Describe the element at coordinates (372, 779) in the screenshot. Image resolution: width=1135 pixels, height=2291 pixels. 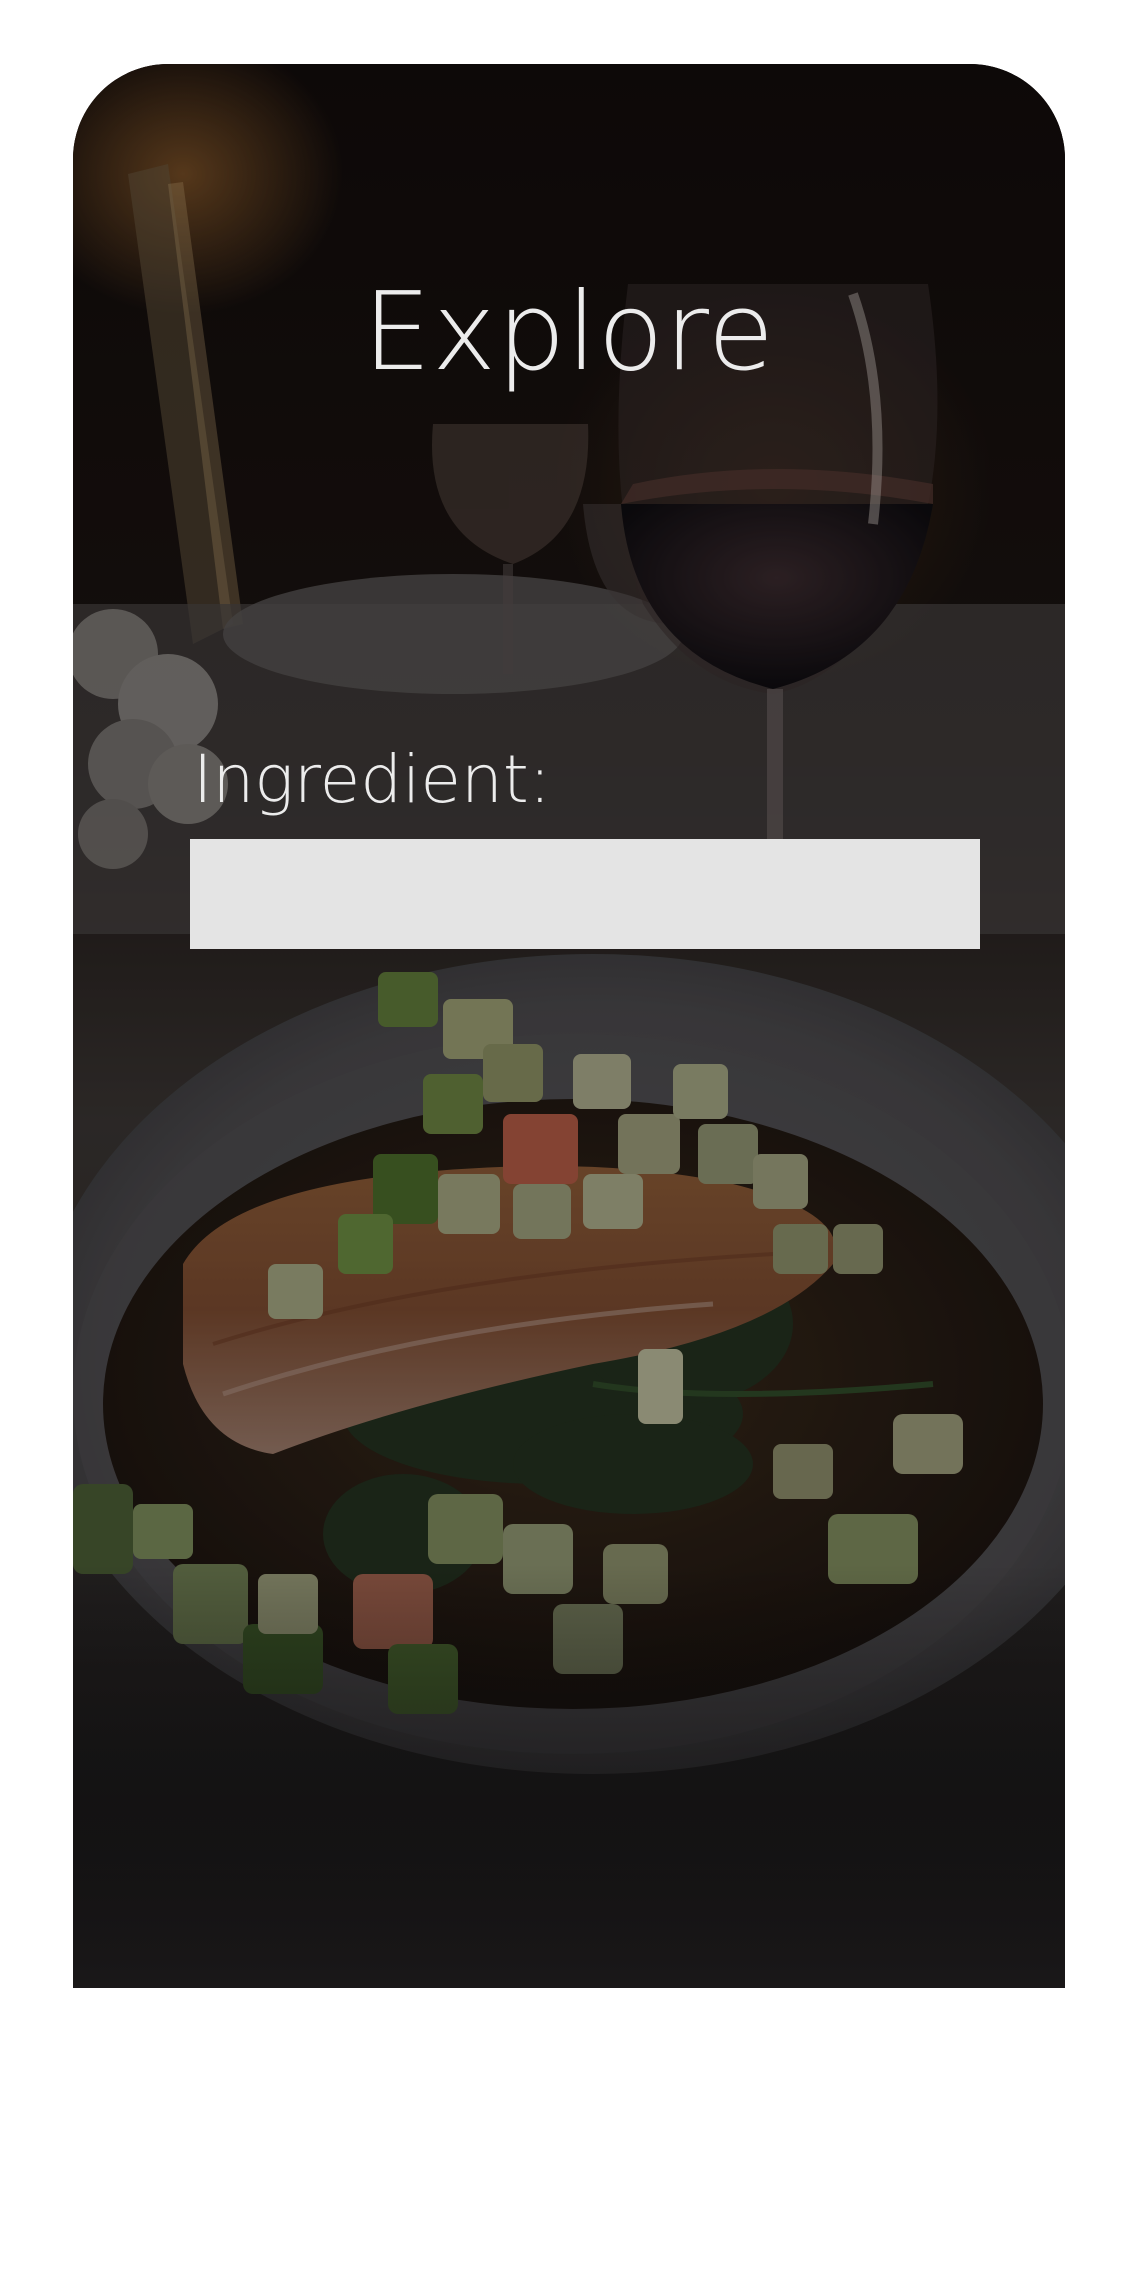
I see `ingredient-label: Ingredient:` at that location.